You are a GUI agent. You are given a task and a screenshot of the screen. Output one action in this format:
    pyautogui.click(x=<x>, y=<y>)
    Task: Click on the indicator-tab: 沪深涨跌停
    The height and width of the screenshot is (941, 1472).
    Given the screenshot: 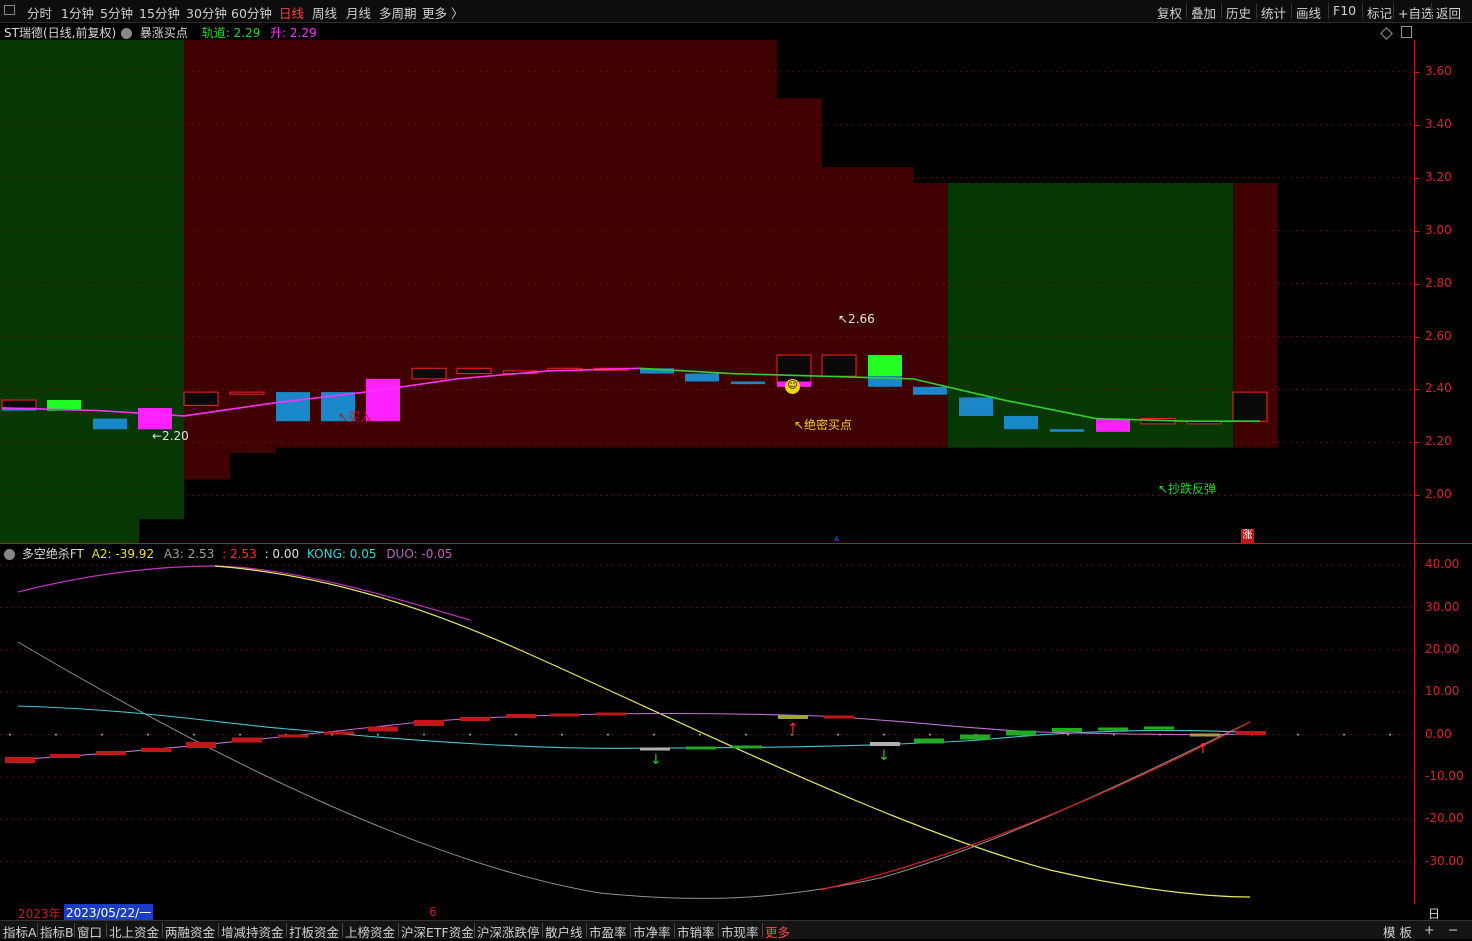 What is the action you would take?
    pyautogui.click(x=508, y=931)
    